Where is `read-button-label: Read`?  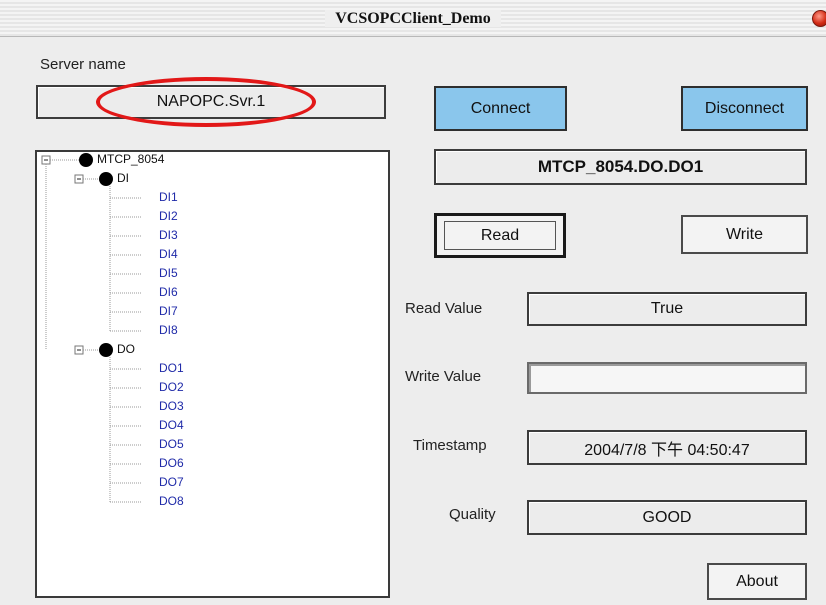
read-button-label: Read is located at coordinates (500, 235).